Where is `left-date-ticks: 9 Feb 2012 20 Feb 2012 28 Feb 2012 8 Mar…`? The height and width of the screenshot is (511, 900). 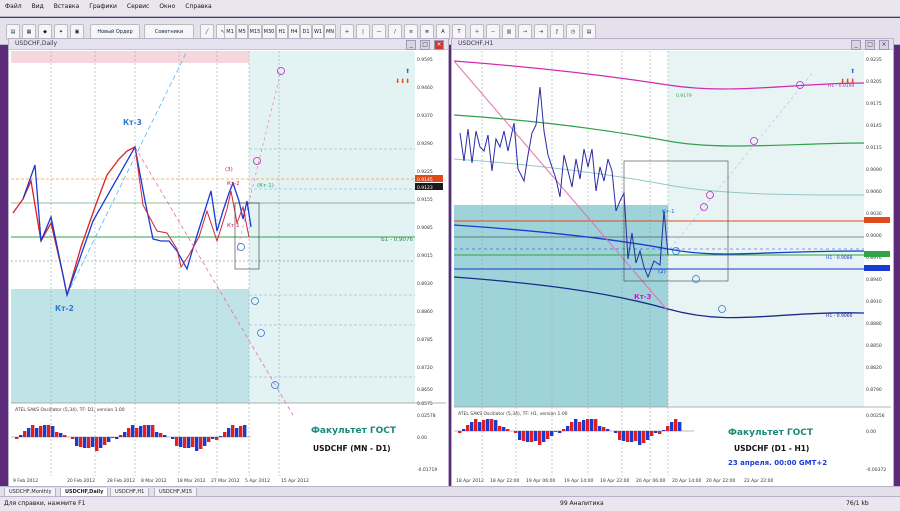 left-date-ticks: 9 Feb 2012 20 Feb 2012 28 Feb 2012 8 Mar… is located at coordinates (161, 481).